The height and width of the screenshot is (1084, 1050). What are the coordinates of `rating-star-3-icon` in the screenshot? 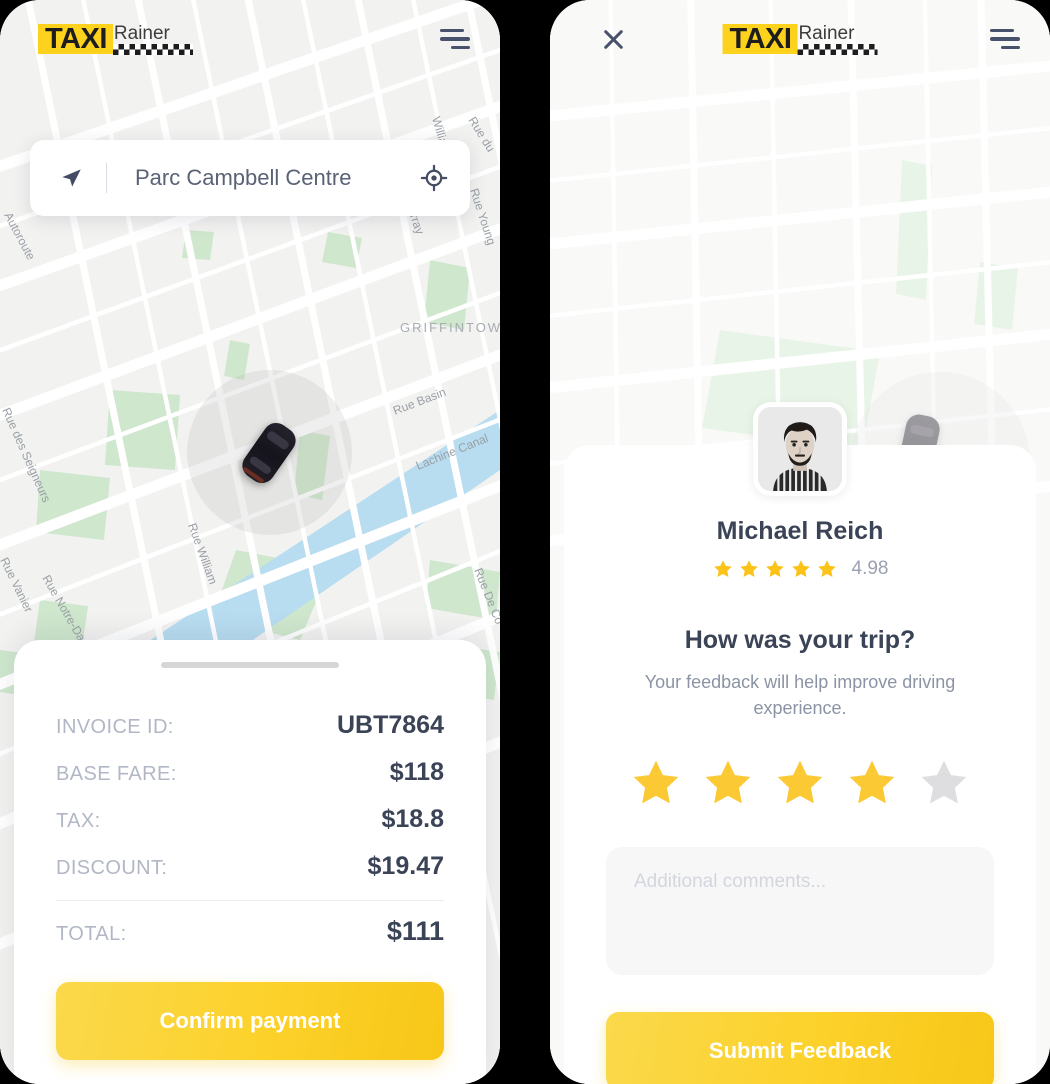 It's located at (800, 783).